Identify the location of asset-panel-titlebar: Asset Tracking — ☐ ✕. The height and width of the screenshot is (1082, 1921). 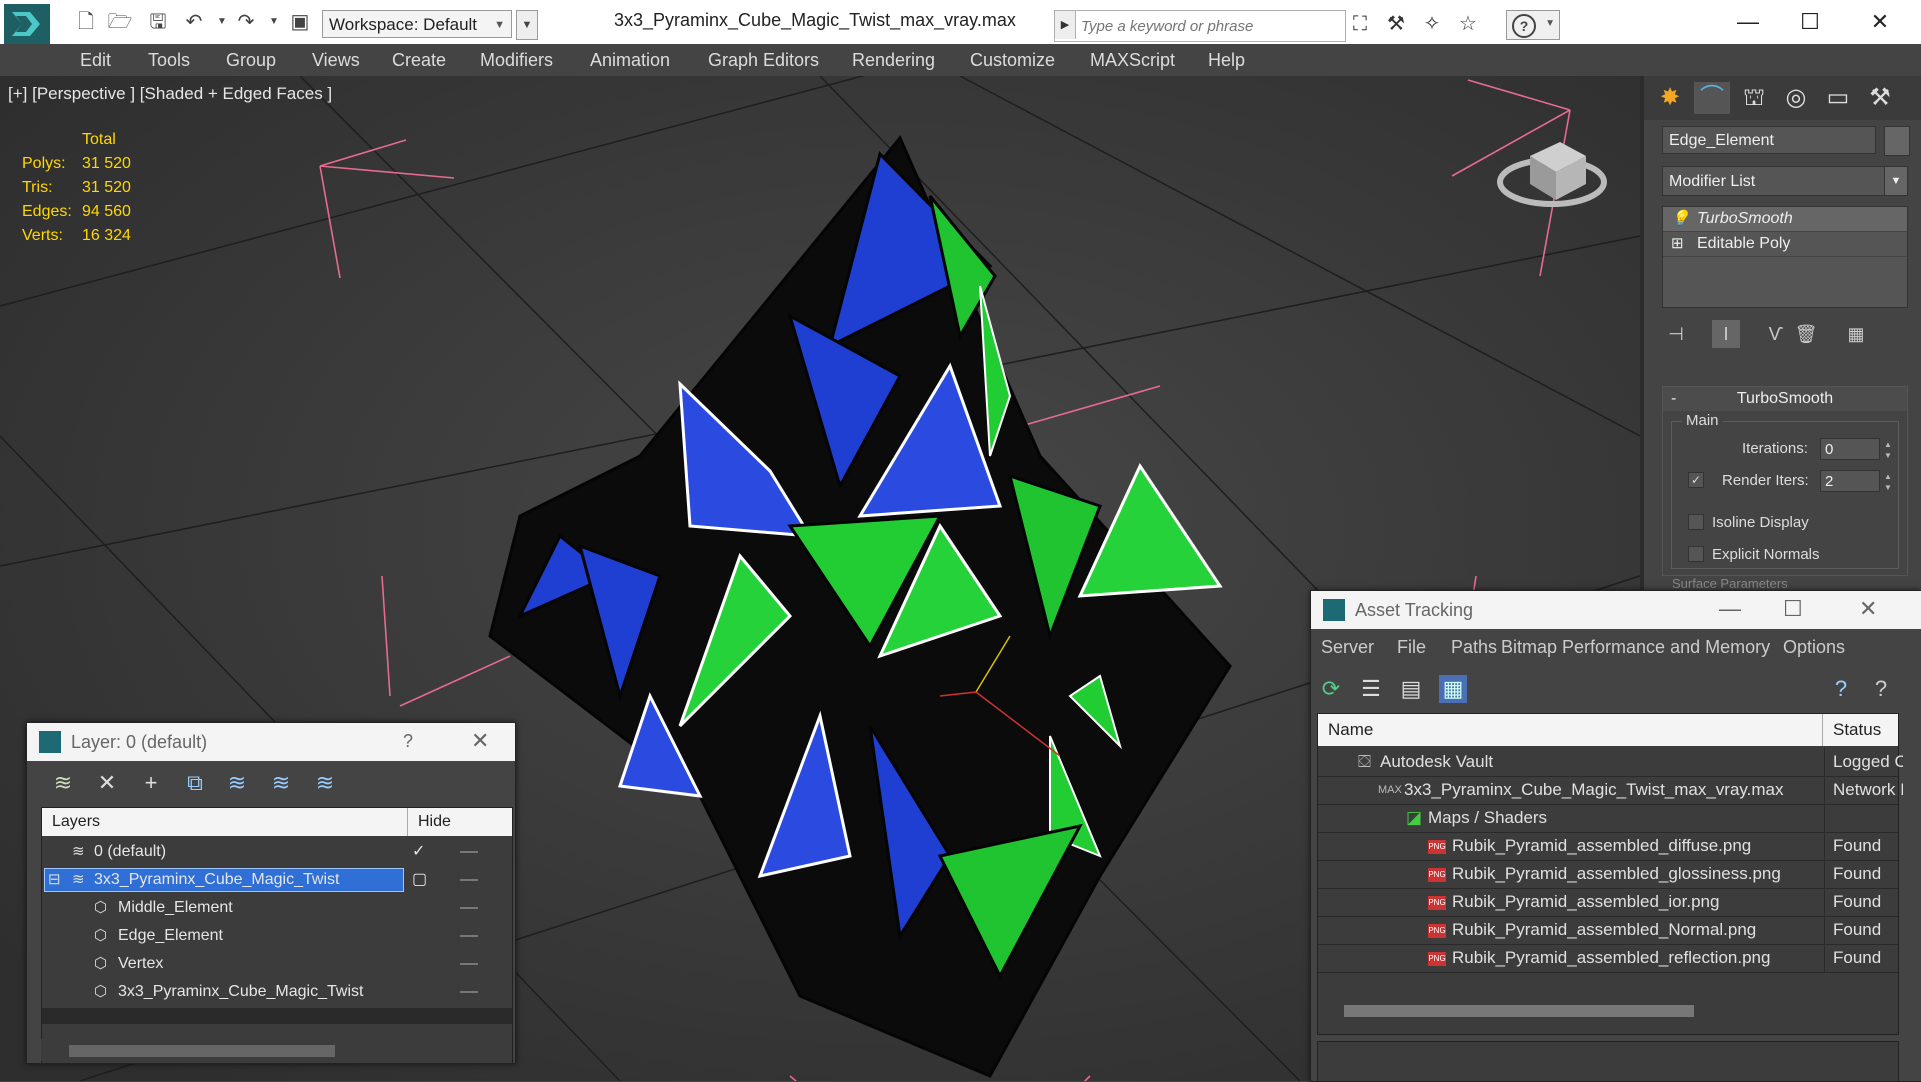
(1616, 610).